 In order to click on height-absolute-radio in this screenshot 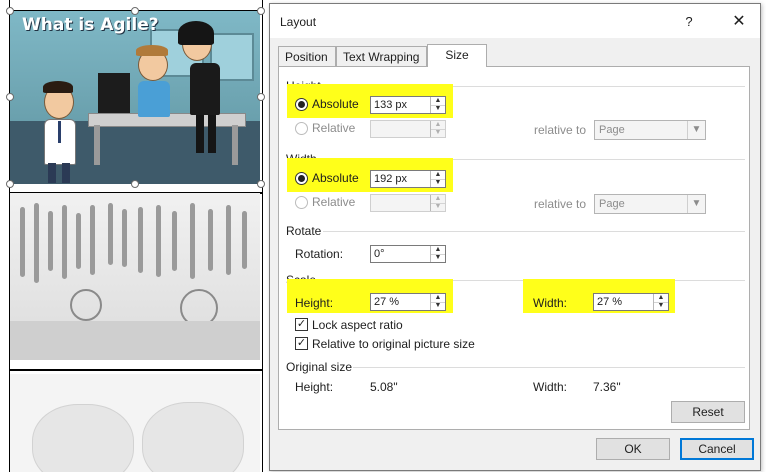, I will do `click(301, 104)`.